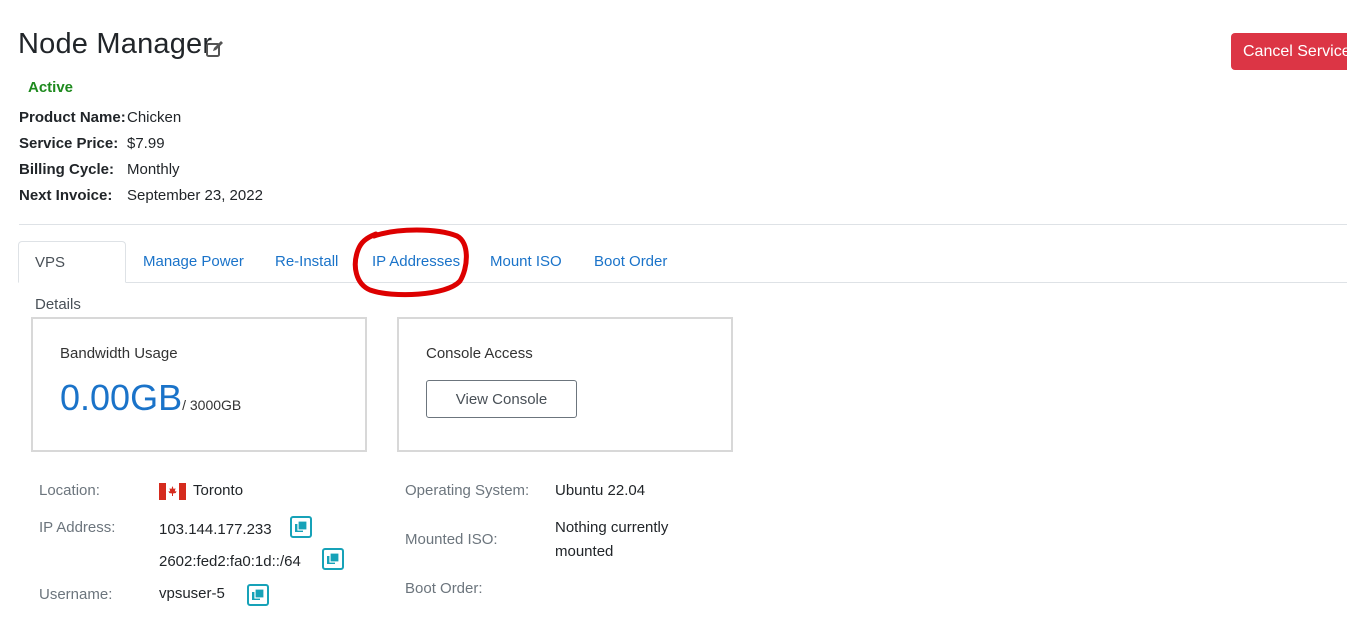 The height and width of the screenshot is (619, 1347). I want to click on ip-address-label: IP Address:, so click(77, 527).